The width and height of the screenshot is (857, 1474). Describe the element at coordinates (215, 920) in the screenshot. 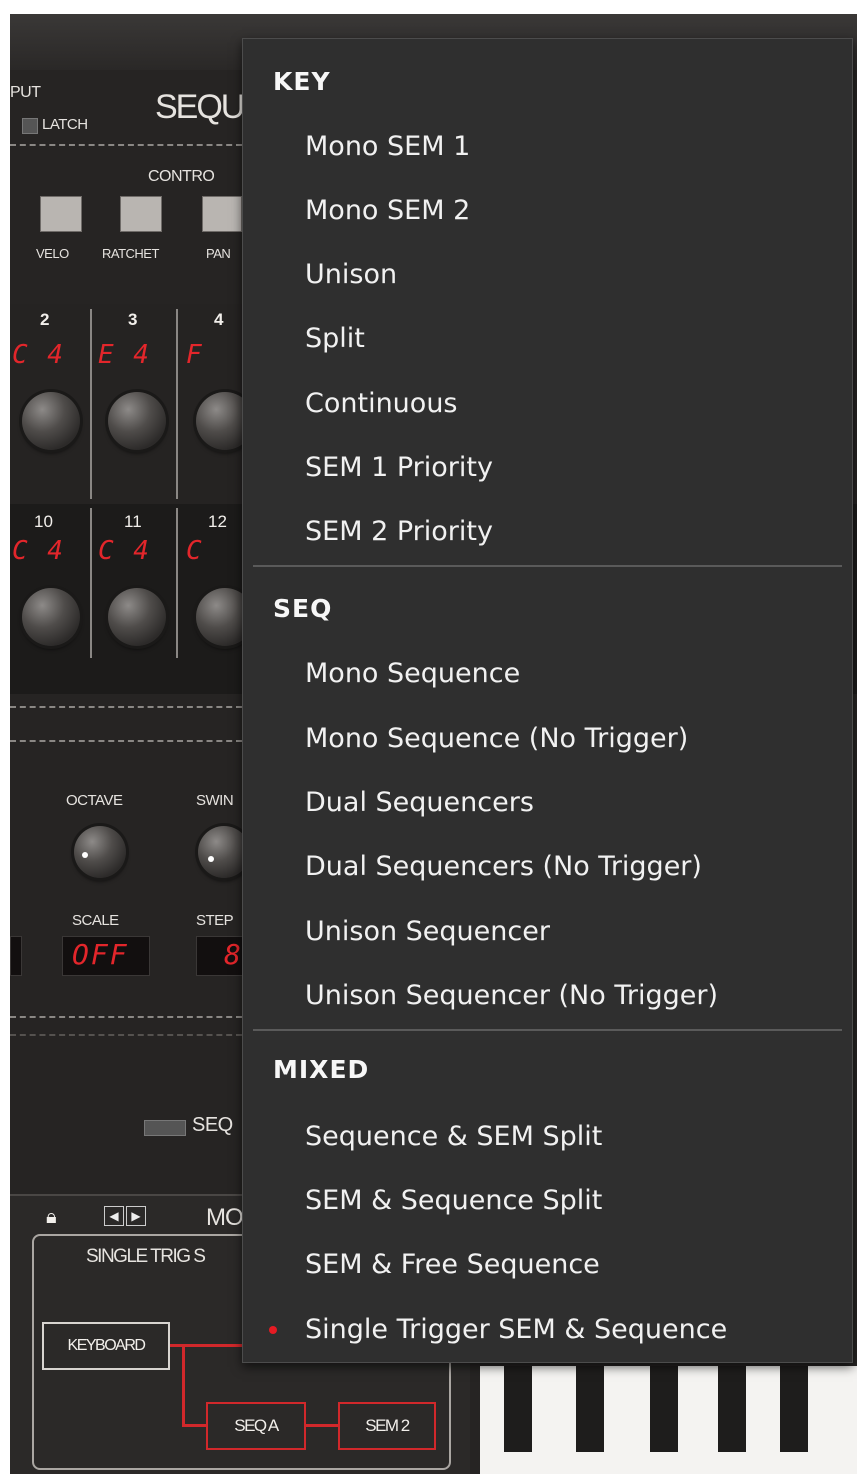

I see `step-label: STEP` at that location.